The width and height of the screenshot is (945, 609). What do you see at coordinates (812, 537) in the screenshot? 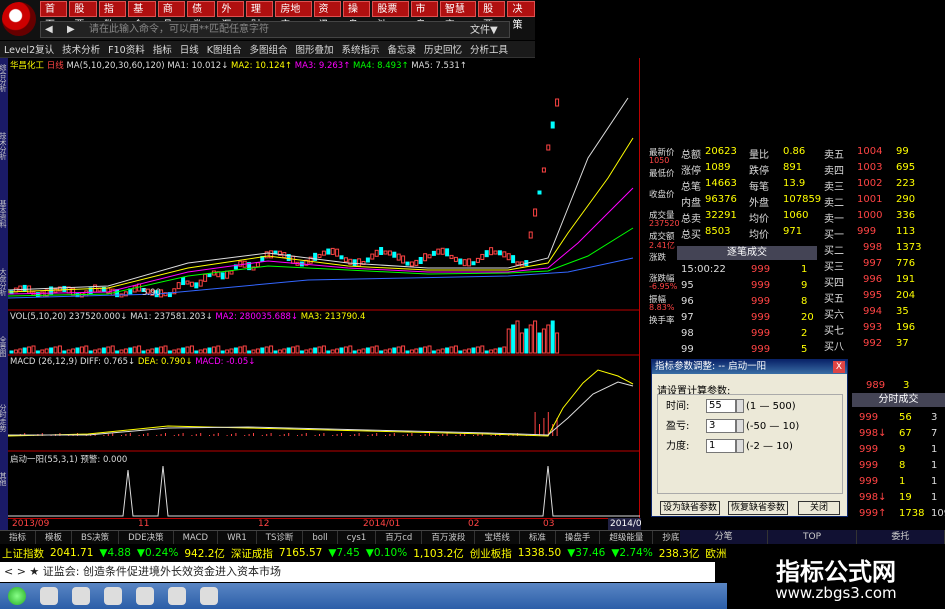
I see `right-tab: TOP` at bounding box center [812, 537].